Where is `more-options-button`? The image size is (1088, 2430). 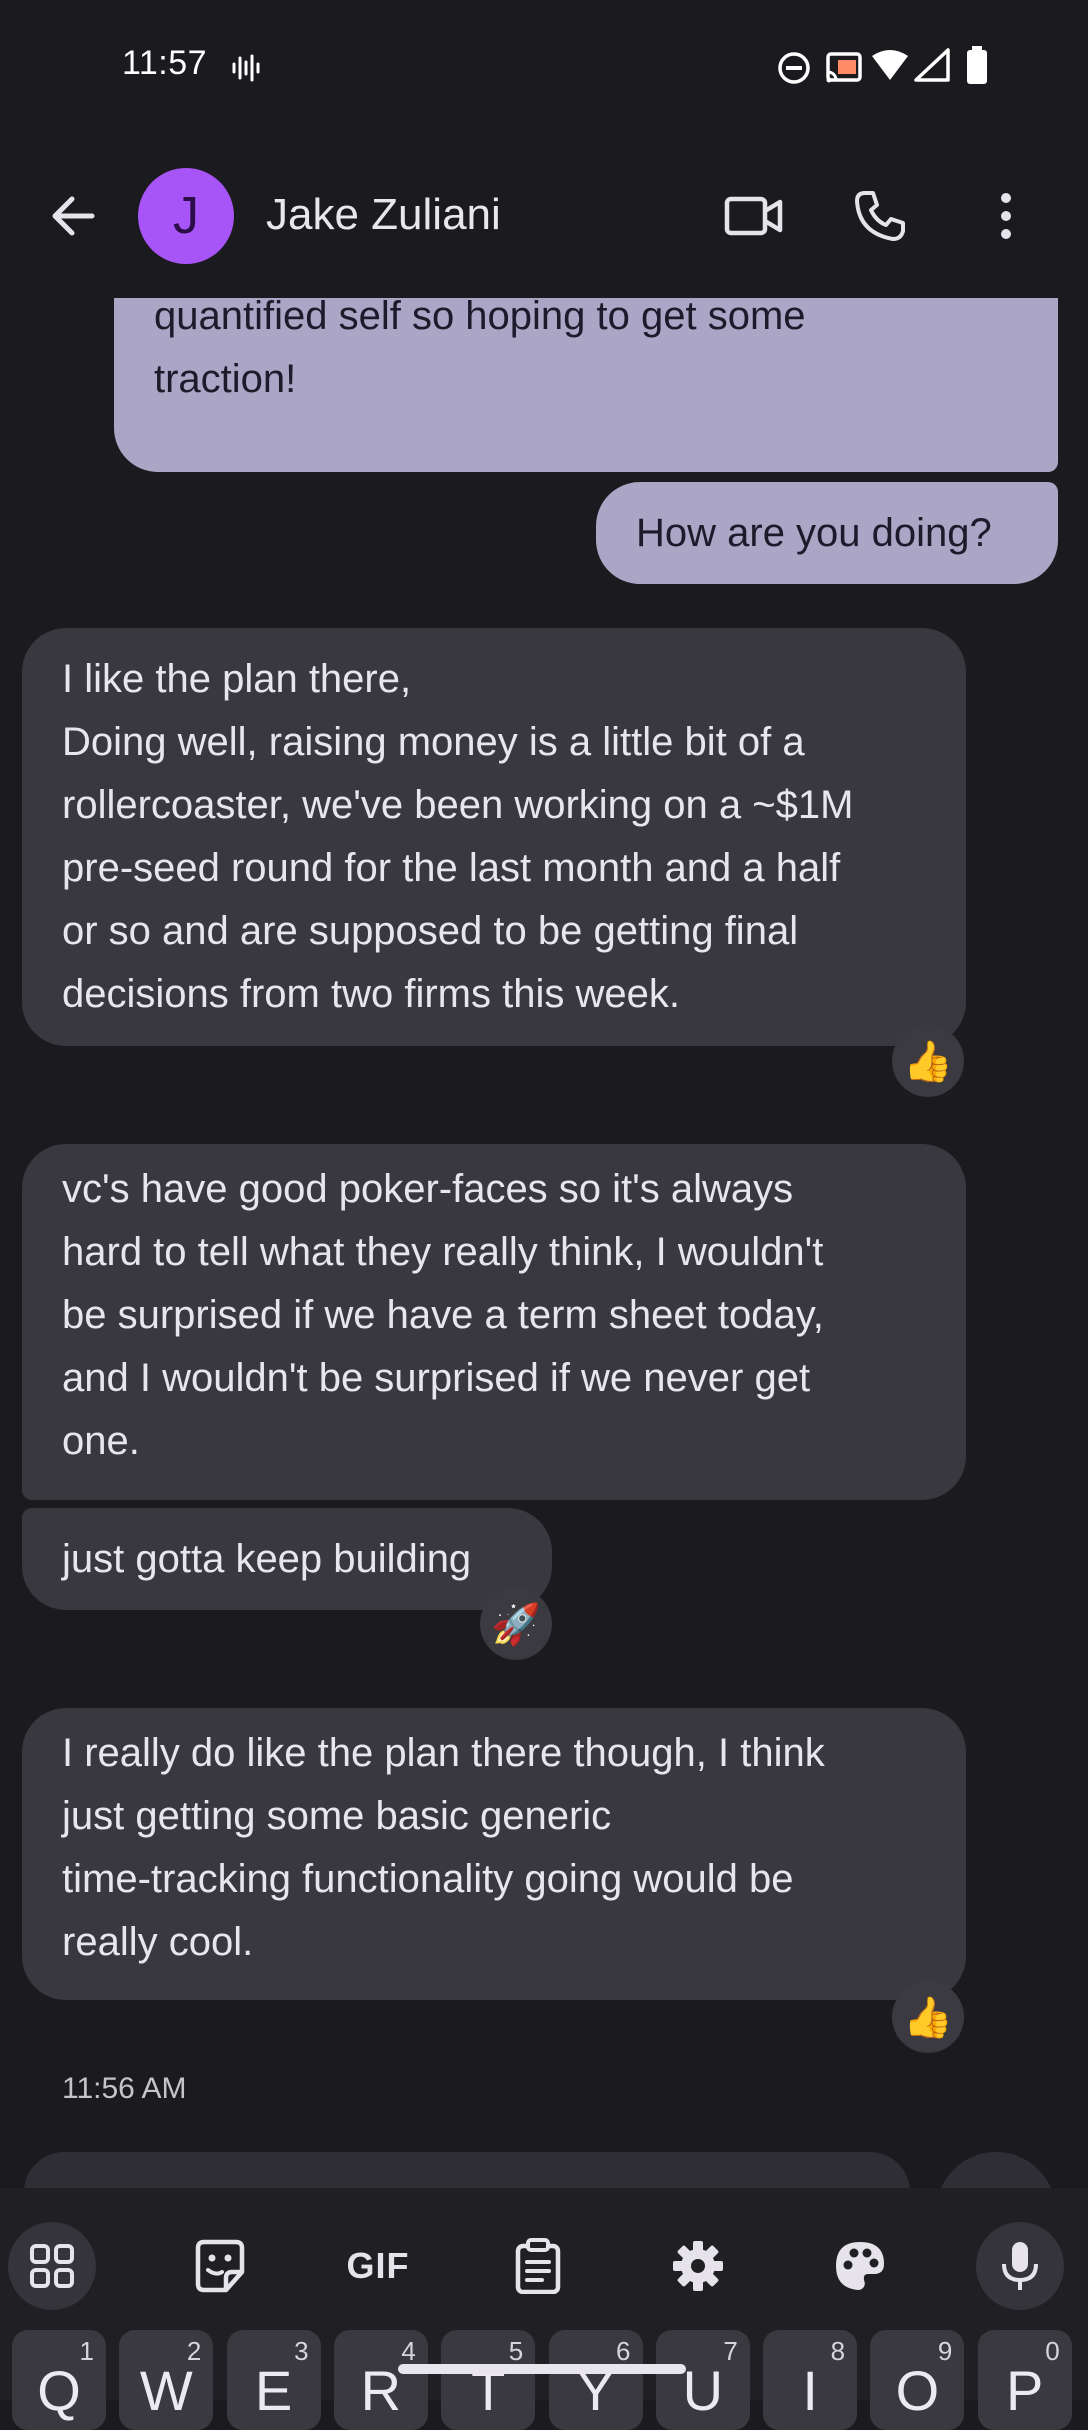
more-options-button is located at coordinates (1006, 216).